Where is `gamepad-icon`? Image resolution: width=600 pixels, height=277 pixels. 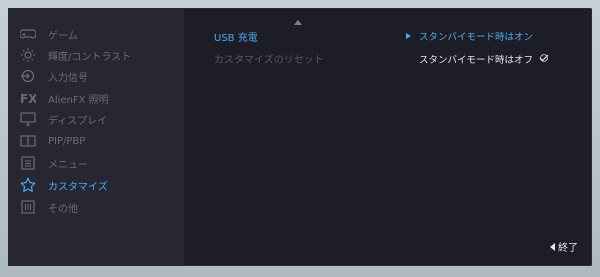
gamepad-icon is located at coordinates (28, 34).